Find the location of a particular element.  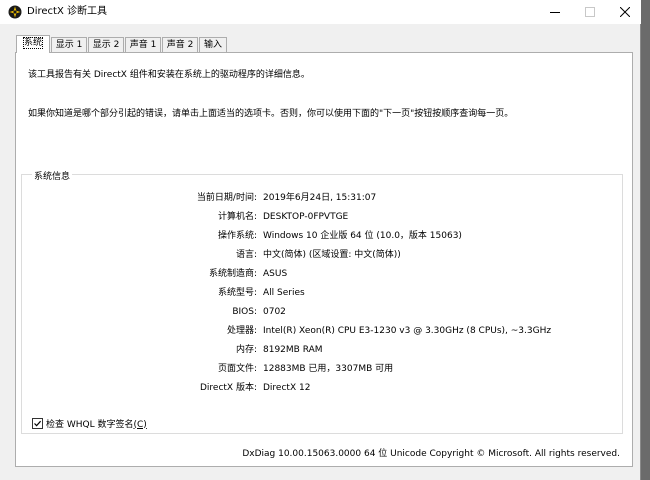

tab-sound-1: 声音 1 is located at coordinates (143, 44).